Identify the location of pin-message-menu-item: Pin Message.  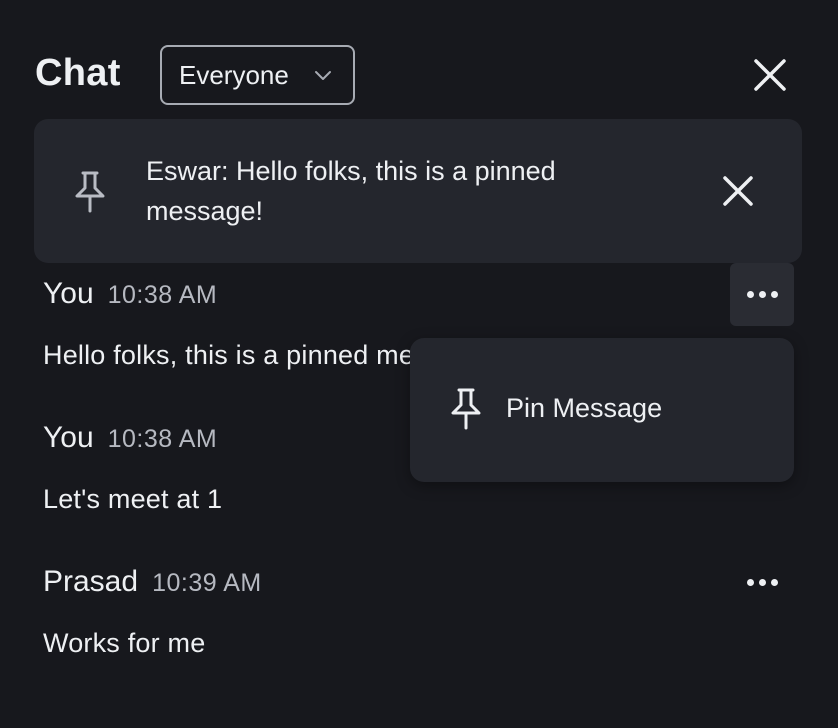
(602, 410).